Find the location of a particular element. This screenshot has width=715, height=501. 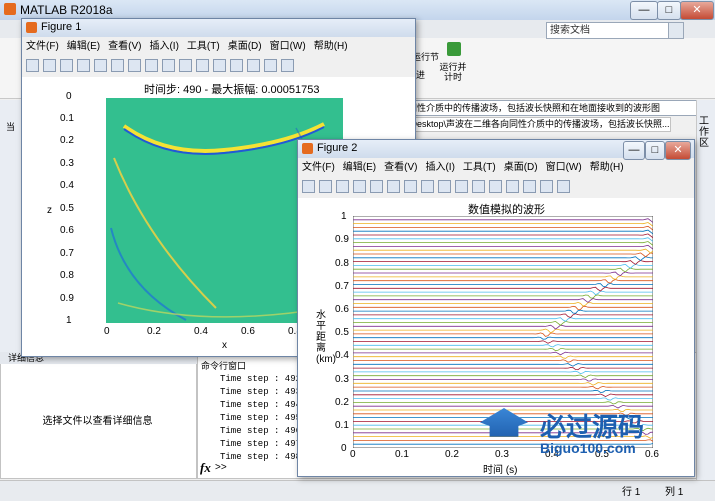

f1-xtick: 0.4 is located at coordinates (201, 331).